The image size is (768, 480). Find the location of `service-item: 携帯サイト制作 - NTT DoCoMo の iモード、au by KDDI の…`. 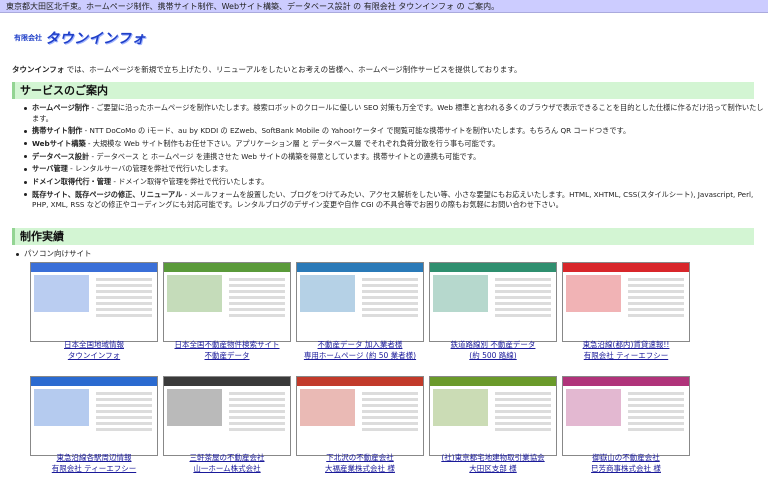

service-item: 携帯サイト制作 - NTT DoCoMo の iモード、au by KDDI の… is located at coordinates (396, 131).